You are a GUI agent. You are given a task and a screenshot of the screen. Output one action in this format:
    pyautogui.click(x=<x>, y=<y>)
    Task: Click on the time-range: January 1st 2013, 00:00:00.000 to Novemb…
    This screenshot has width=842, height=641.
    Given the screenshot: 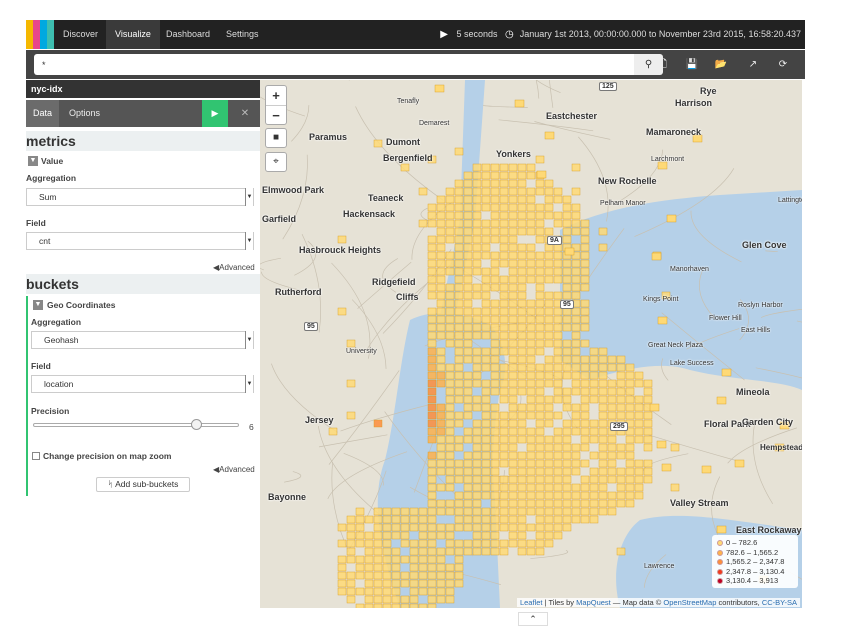 What is the action you would take?
    pyautogui.click(x=660, y=34)
    